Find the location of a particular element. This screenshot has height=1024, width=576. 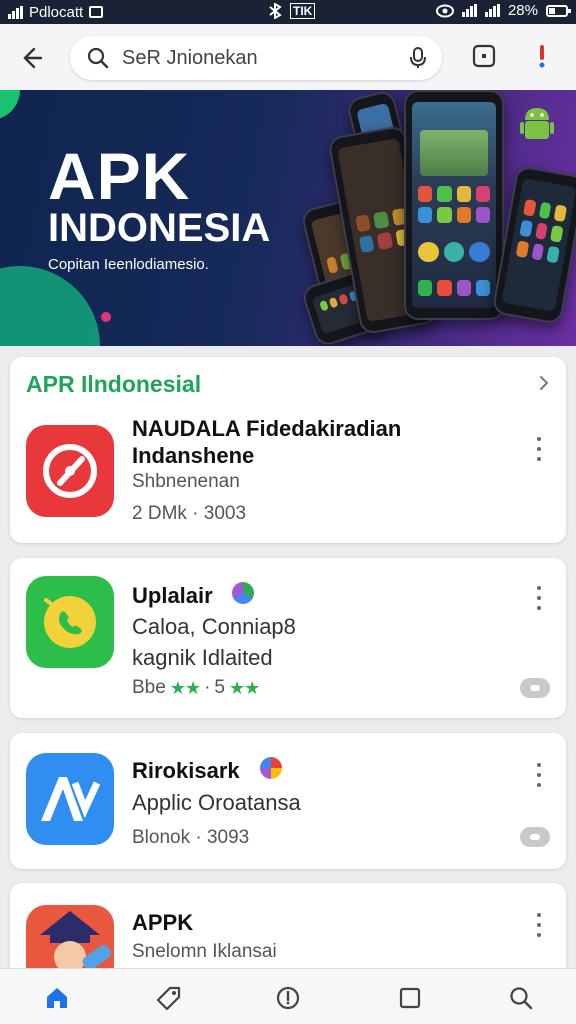

tag-icon is located at coordinates (168, 998).